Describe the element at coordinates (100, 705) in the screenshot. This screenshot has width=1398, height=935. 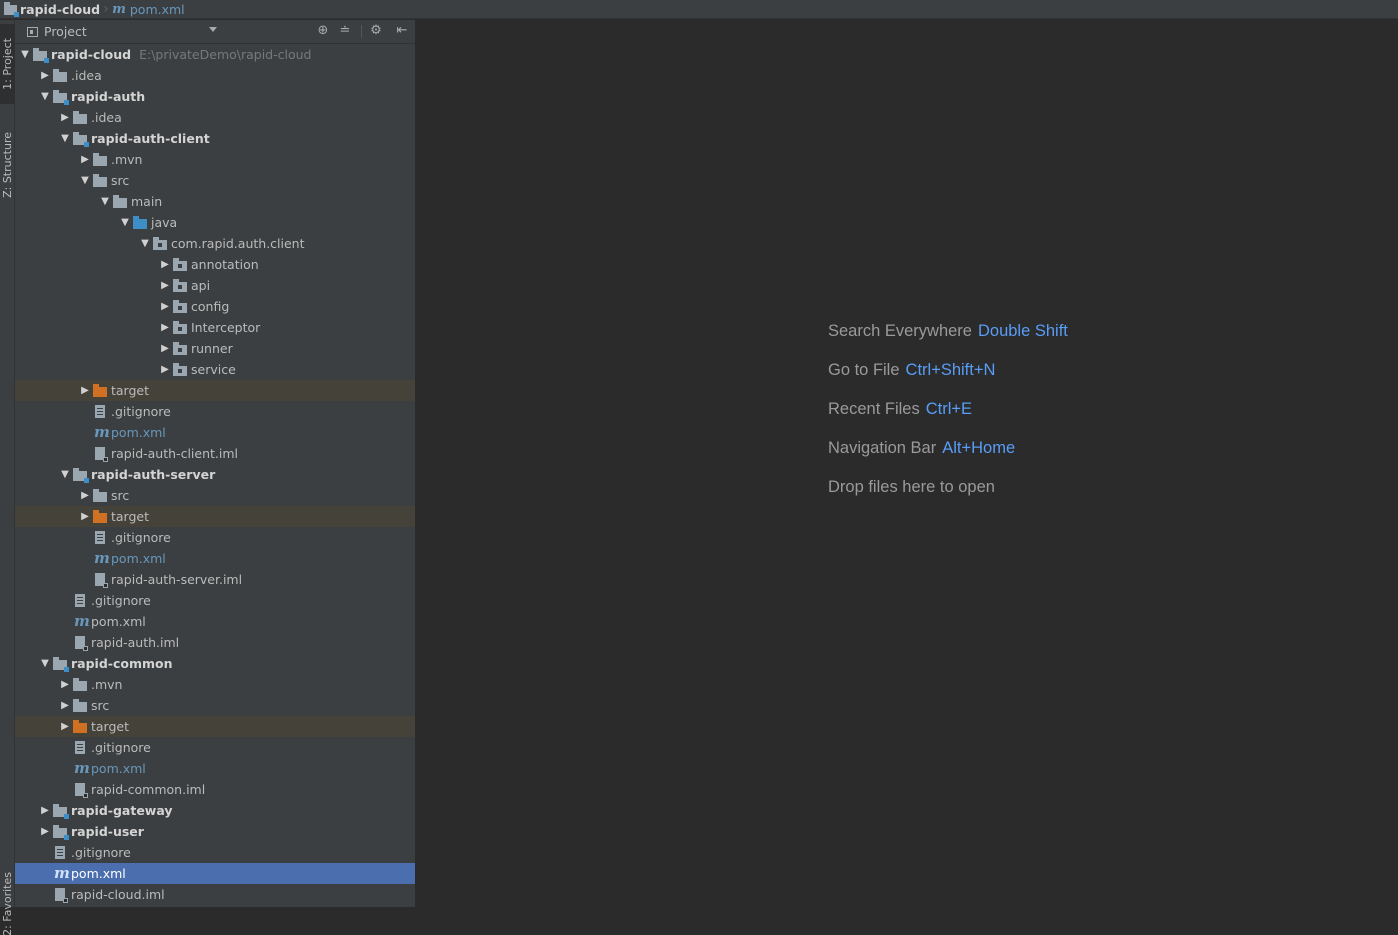
I see `tree-item-label: src` at that location.